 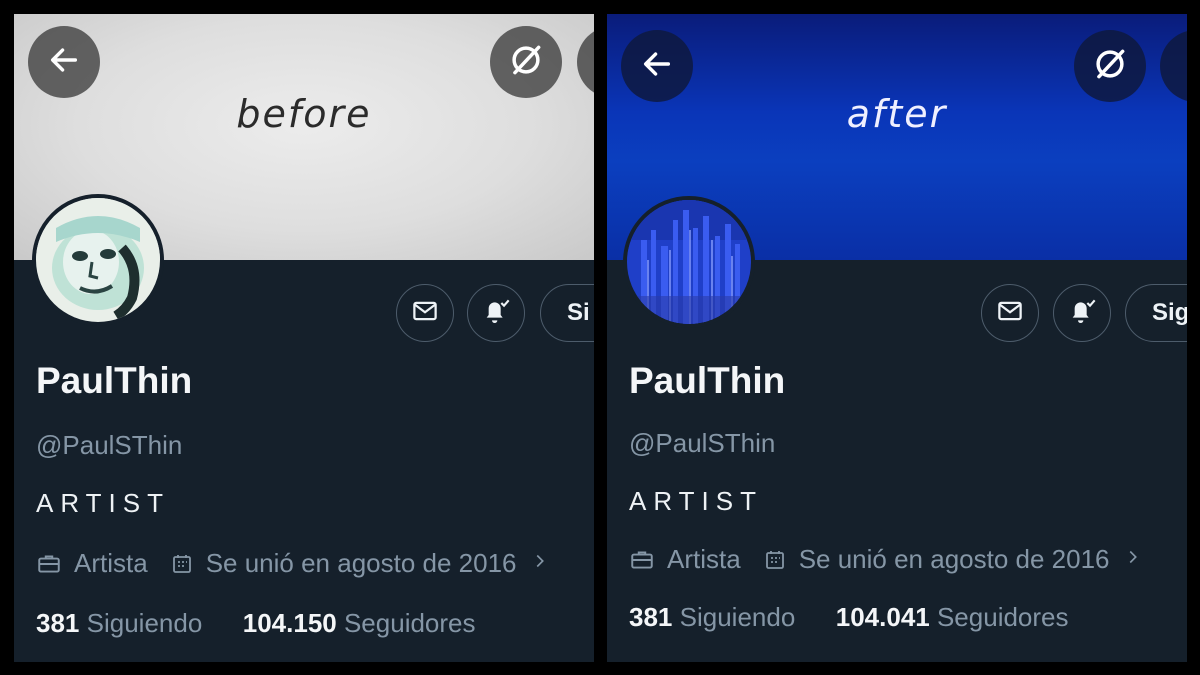 I want to click on more-options-button, so click(x=585, y=62).